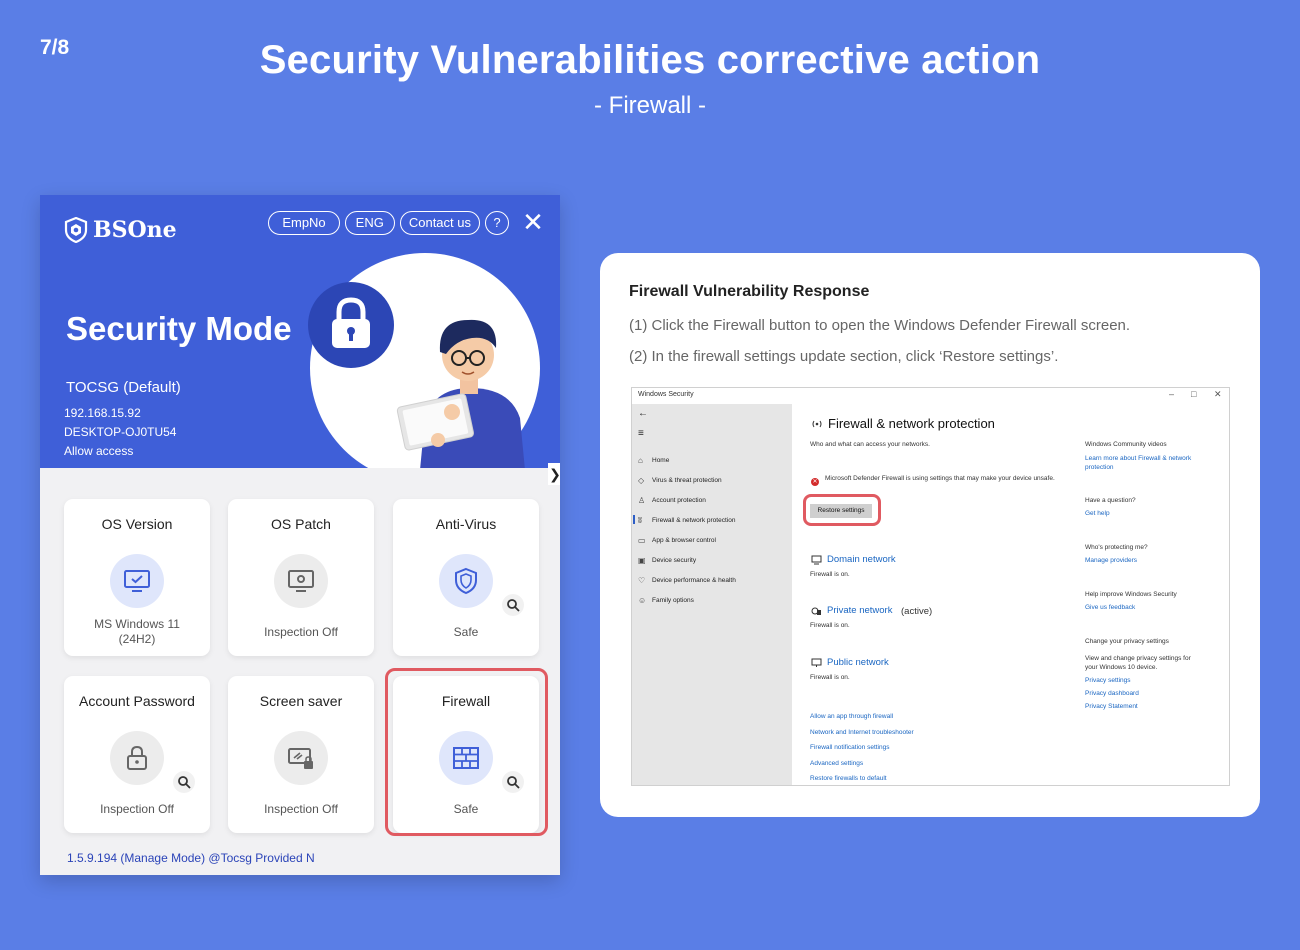 The image size is (1300, 950). Describe the element at coordinates (1126, 444) in the screenshot. I see `videos-title: Windows Community videos` at that location.